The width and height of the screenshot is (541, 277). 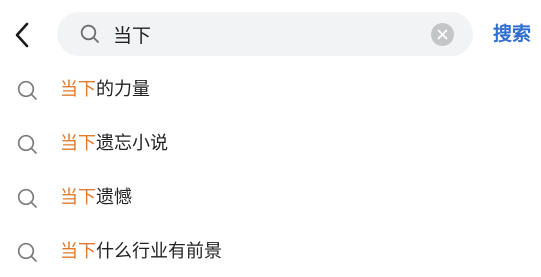 What do you see at coordinates (123, 89) in the screenshot?
I see `suggestion-rest: 的力量` at bounding box center [123, 89].